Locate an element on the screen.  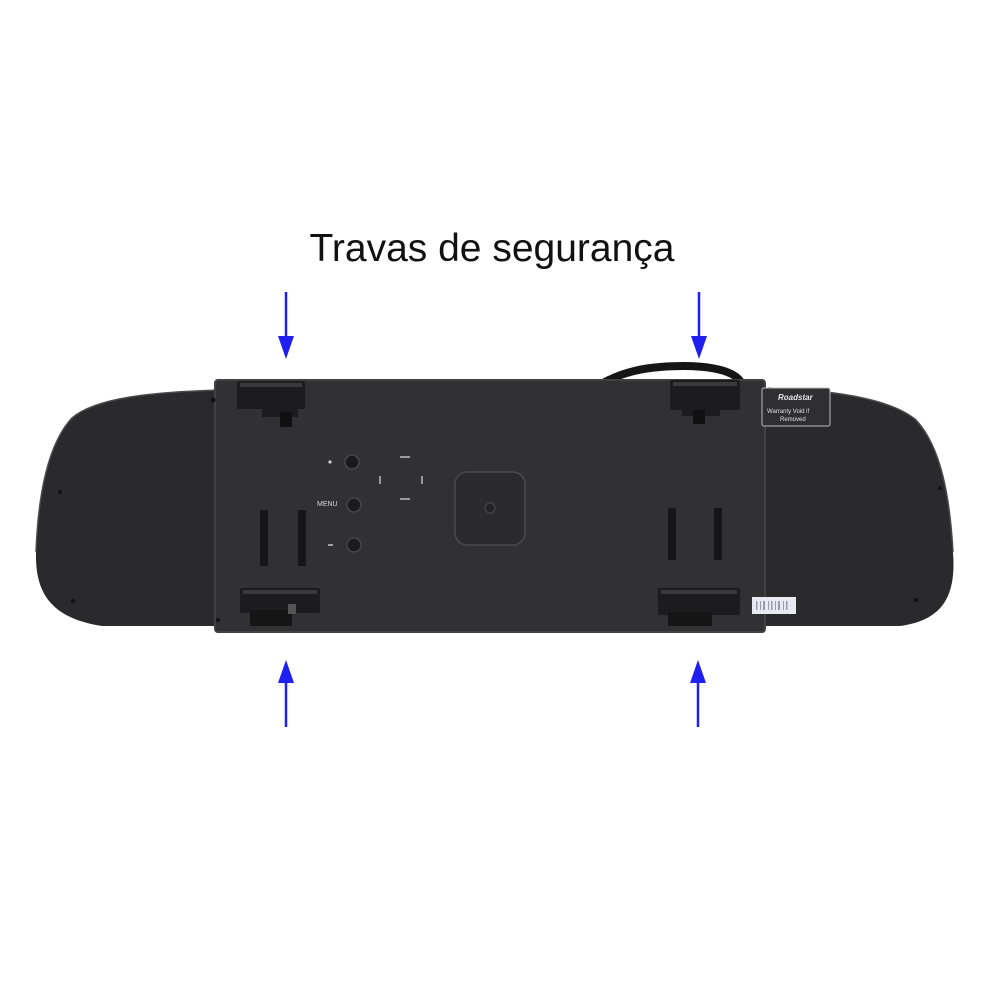
sticker-brand-logo: Roadstar is located at coordinates (796, 397).